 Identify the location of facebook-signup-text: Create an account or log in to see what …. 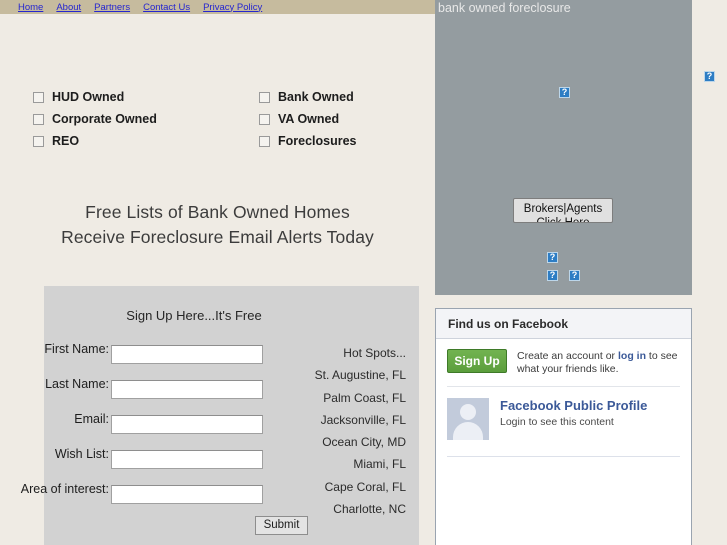
(599, 362).